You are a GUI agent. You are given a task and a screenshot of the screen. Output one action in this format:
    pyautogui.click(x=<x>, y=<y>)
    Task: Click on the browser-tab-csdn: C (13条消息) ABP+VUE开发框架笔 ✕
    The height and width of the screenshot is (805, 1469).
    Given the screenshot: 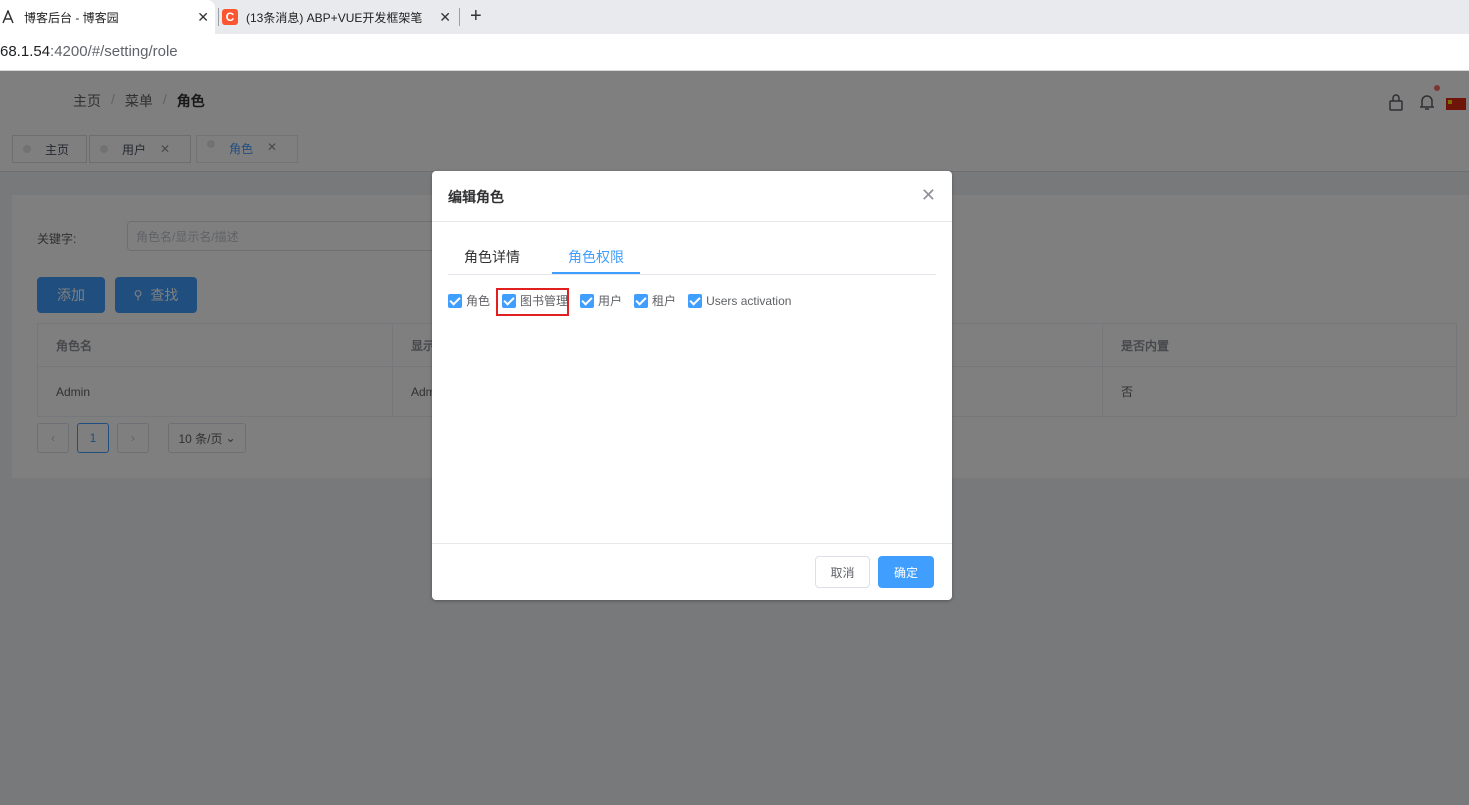 What is the action you would take?
    pyautogui.click(x=339, y=17)
    